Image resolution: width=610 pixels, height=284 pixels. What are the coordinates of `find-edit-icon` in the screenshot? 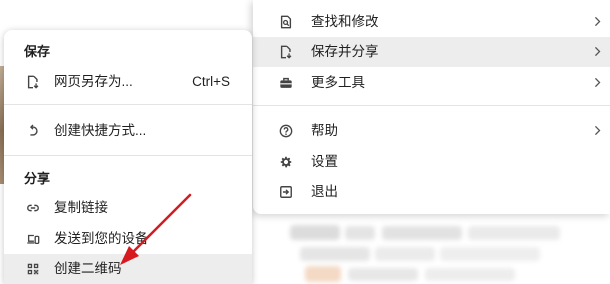 It's located at (286, 22).